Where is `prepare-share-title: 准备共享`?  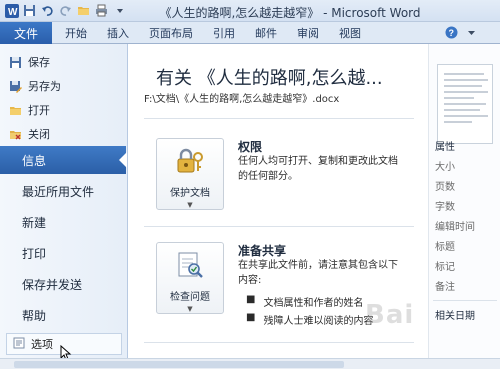
prepare-share-title: 准备共享 is located at coordinates (262, 251).